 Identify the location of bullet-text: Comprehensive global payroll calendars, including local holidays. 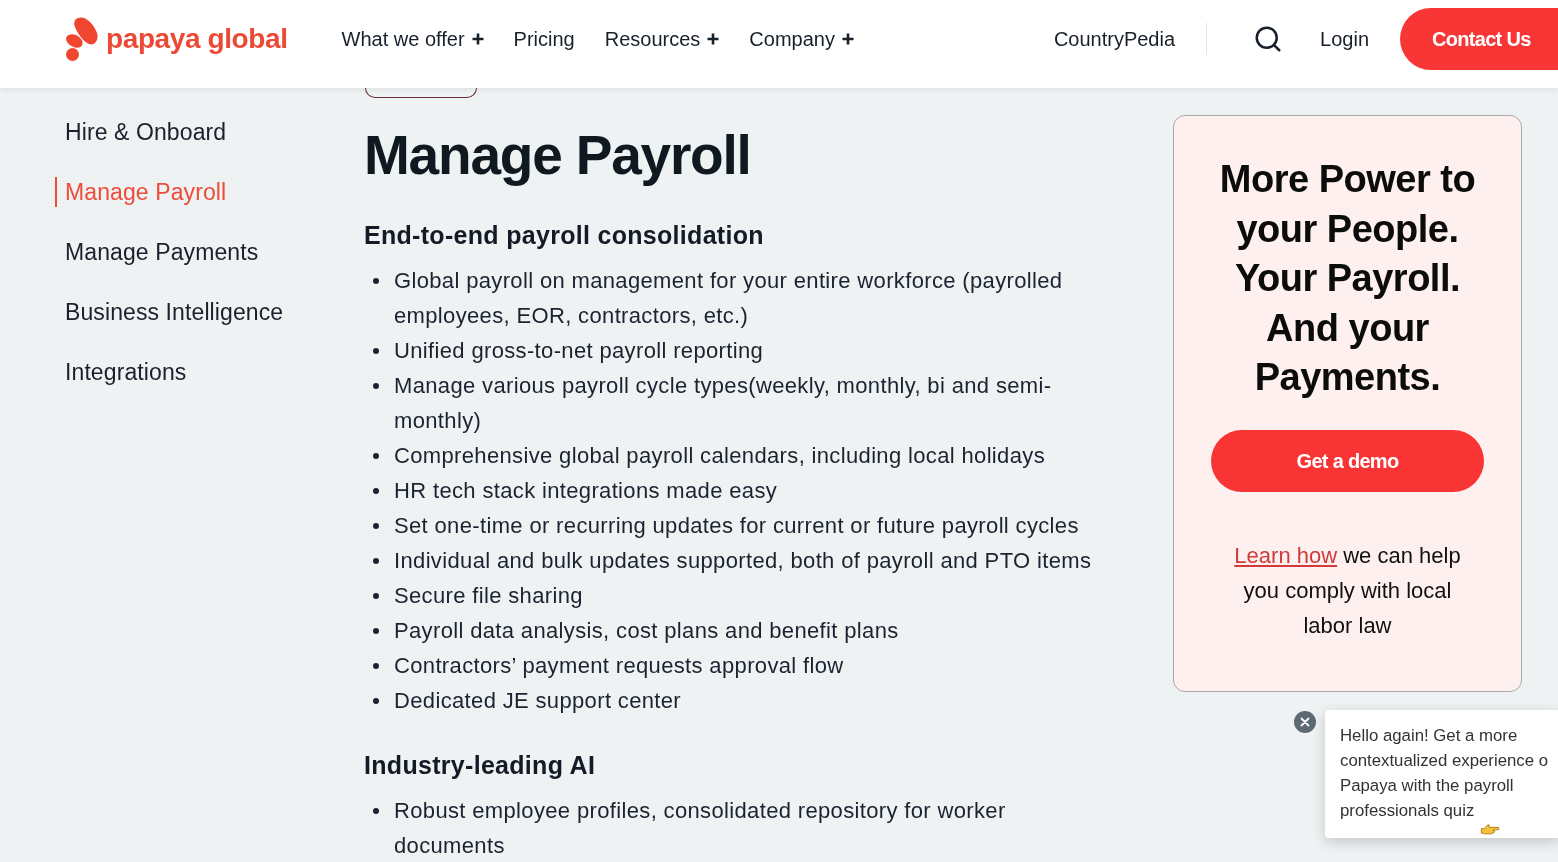
(720, 456).